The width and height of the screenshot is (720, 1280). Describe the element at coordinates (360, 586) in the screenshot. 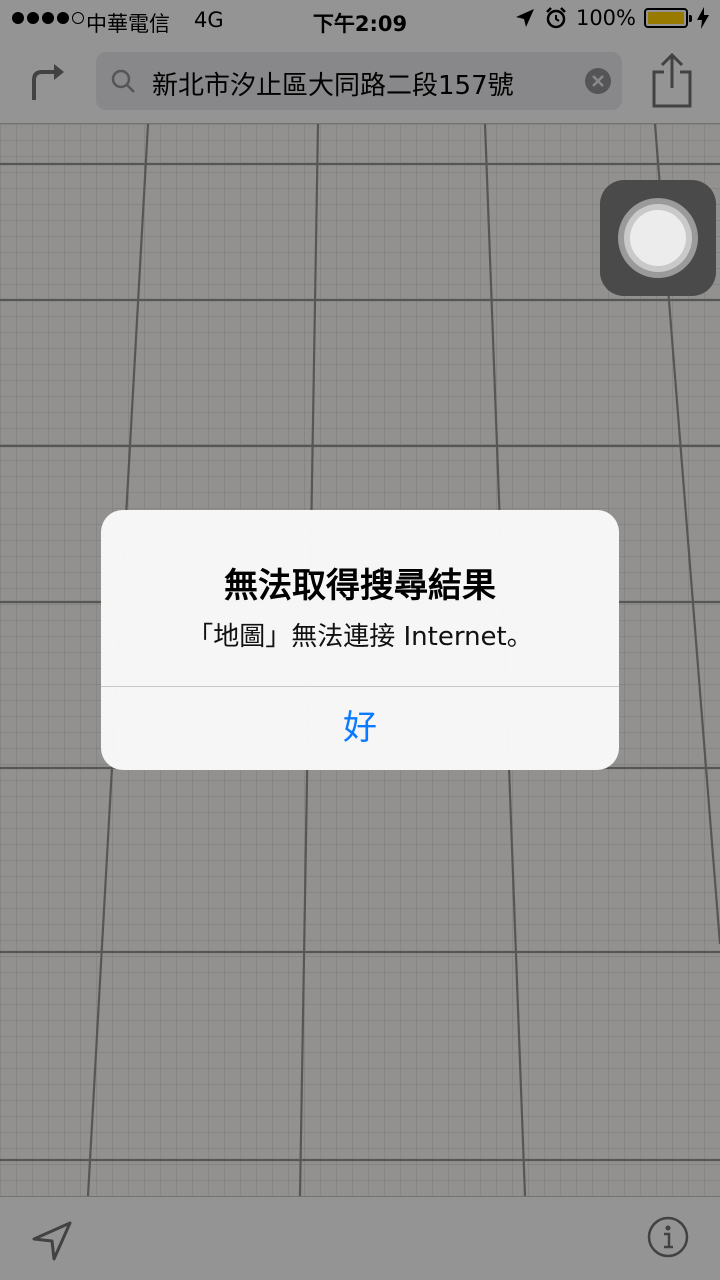

I see `alert-title: 無法取得搜尋結果` at that location.